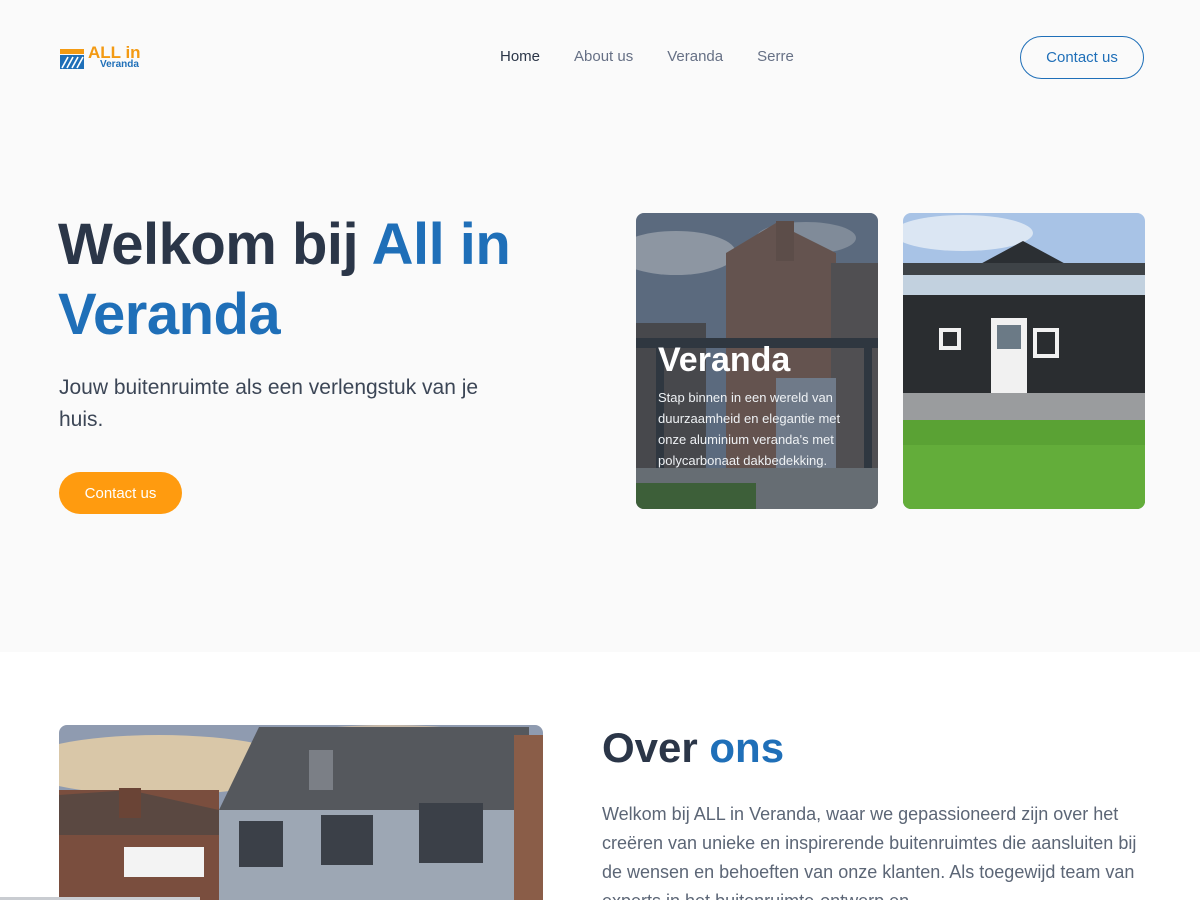 This screenshot has height=900, width=1200. I want to click on logo-subtext: Veranda, so click(119, 64).